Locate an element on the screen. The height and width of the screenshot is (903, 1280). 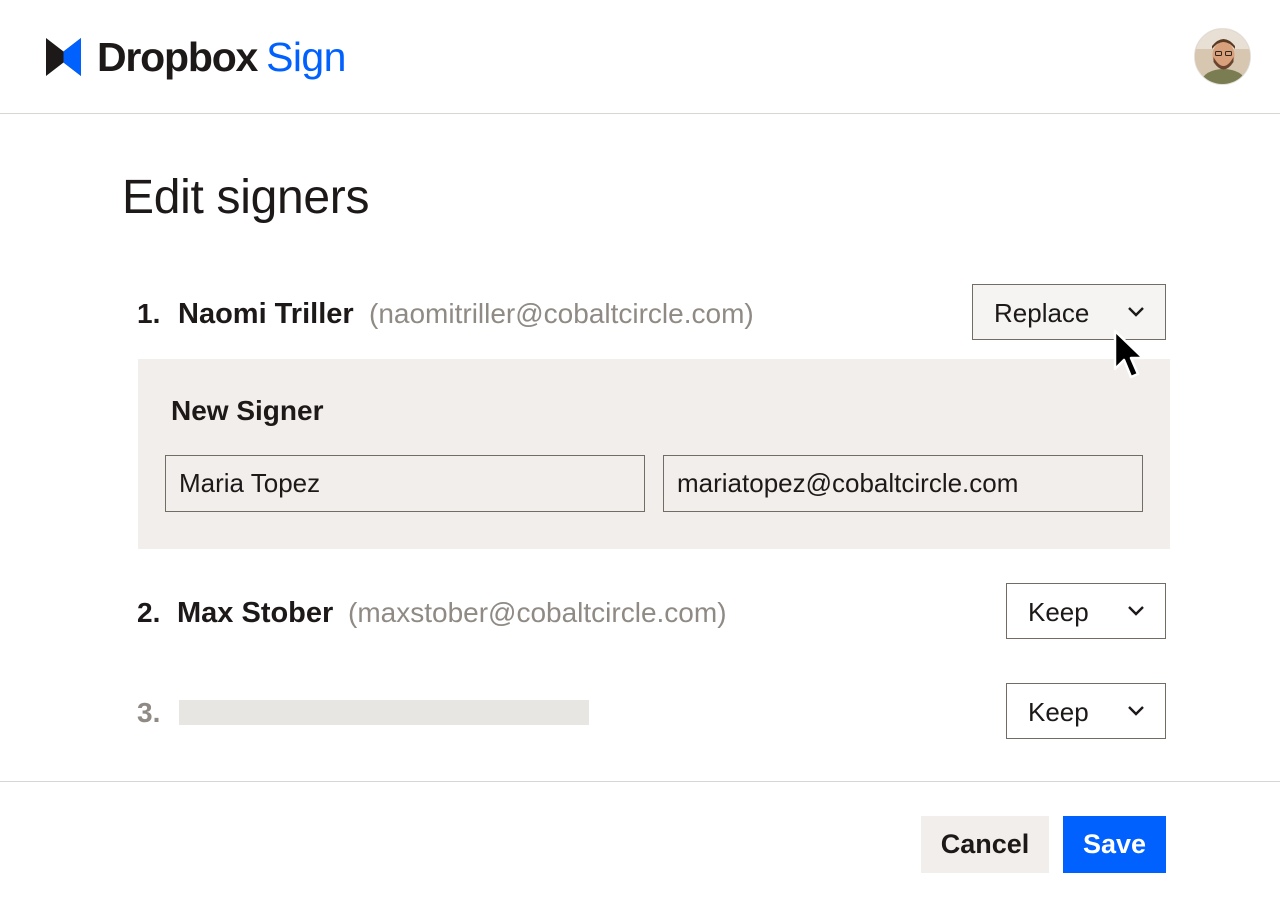
user-avatar is located at coordinates (1222, 56).